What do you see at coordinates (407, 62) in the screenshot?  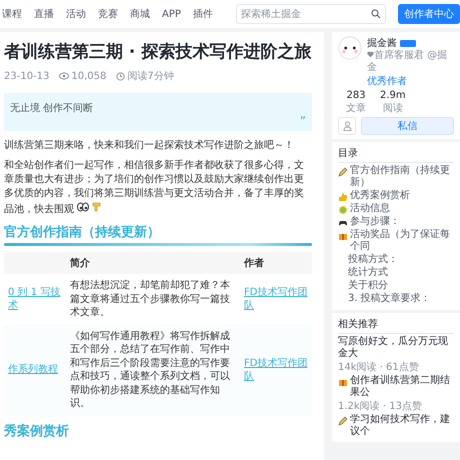 I see `author-subtitle: 首席客服君 @掘金` at bounding box center [407, 62].